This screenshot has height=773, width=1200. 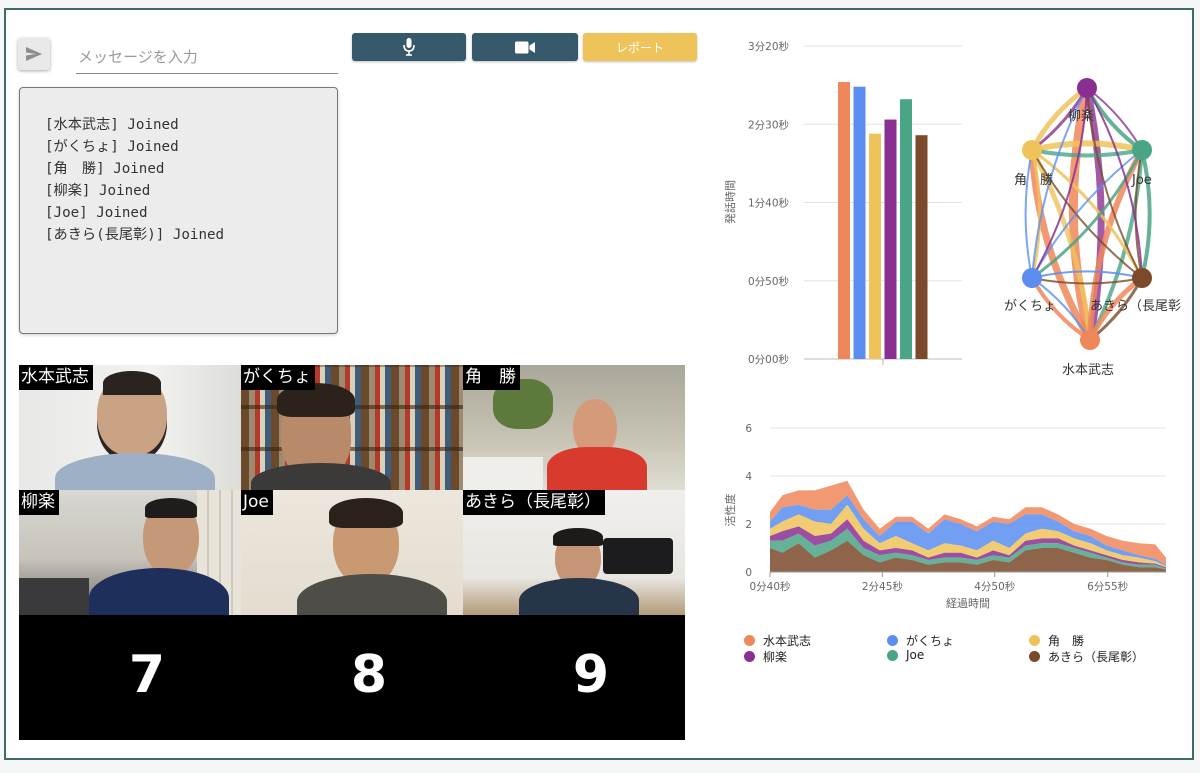 I want to click on participant-name: 角 勝, so click(x=491, y=377).